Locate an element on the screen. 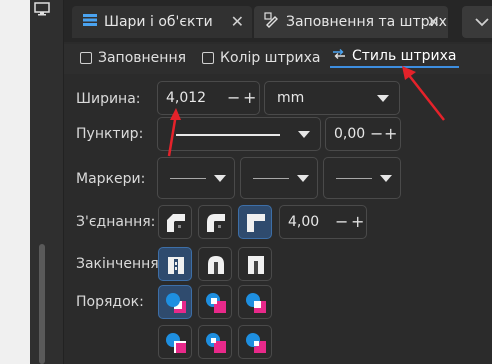 This screenshot has height=364, width=492. join-miter-button is located at coordinates (255, 222).